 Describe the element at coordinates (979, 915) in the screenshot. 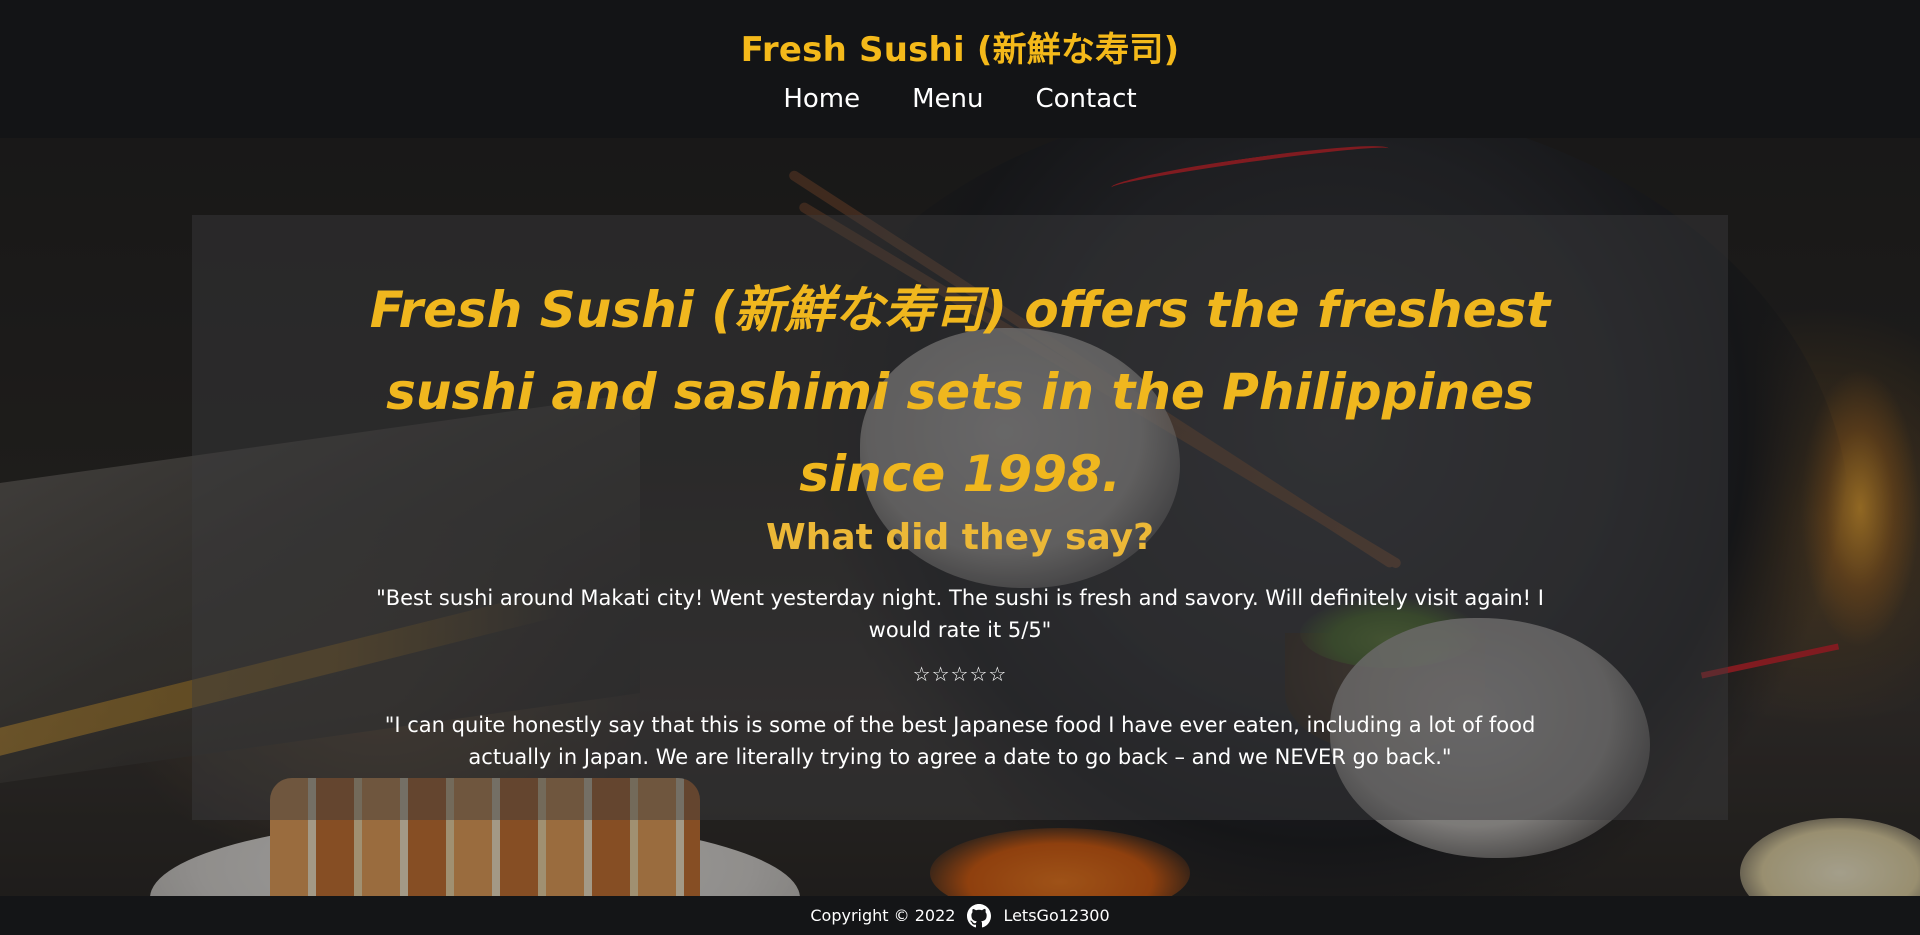

I see `github-icon` at that location.